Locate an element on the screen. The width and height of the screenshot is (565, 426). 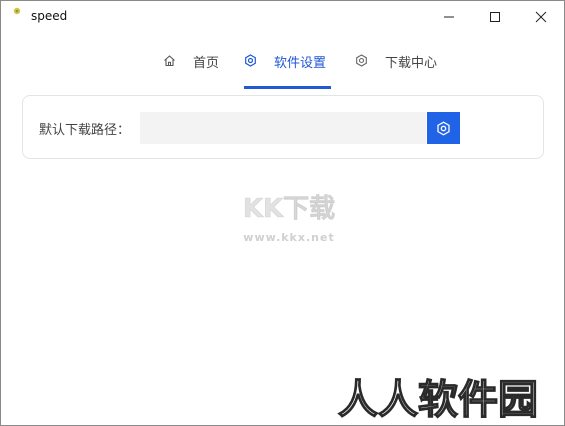
tab-home: 首页 is located at coordinates (193, 70).